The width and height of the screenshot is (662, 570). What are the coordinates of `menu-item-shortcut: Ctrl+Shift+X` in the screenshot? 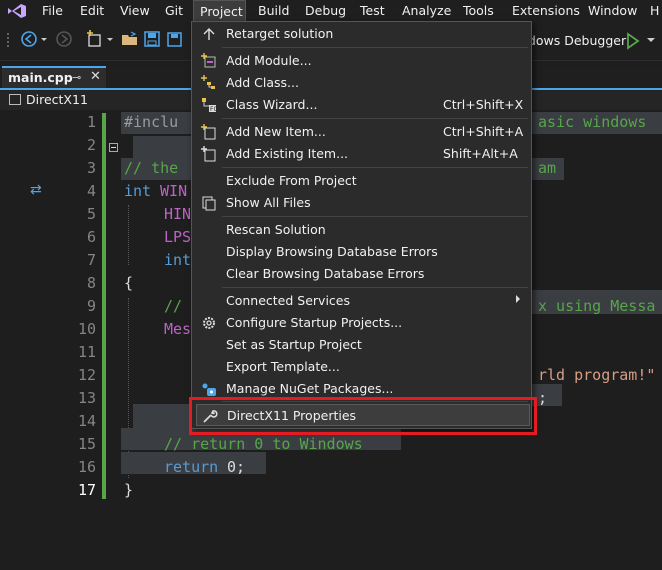 It's located at (483, 104).